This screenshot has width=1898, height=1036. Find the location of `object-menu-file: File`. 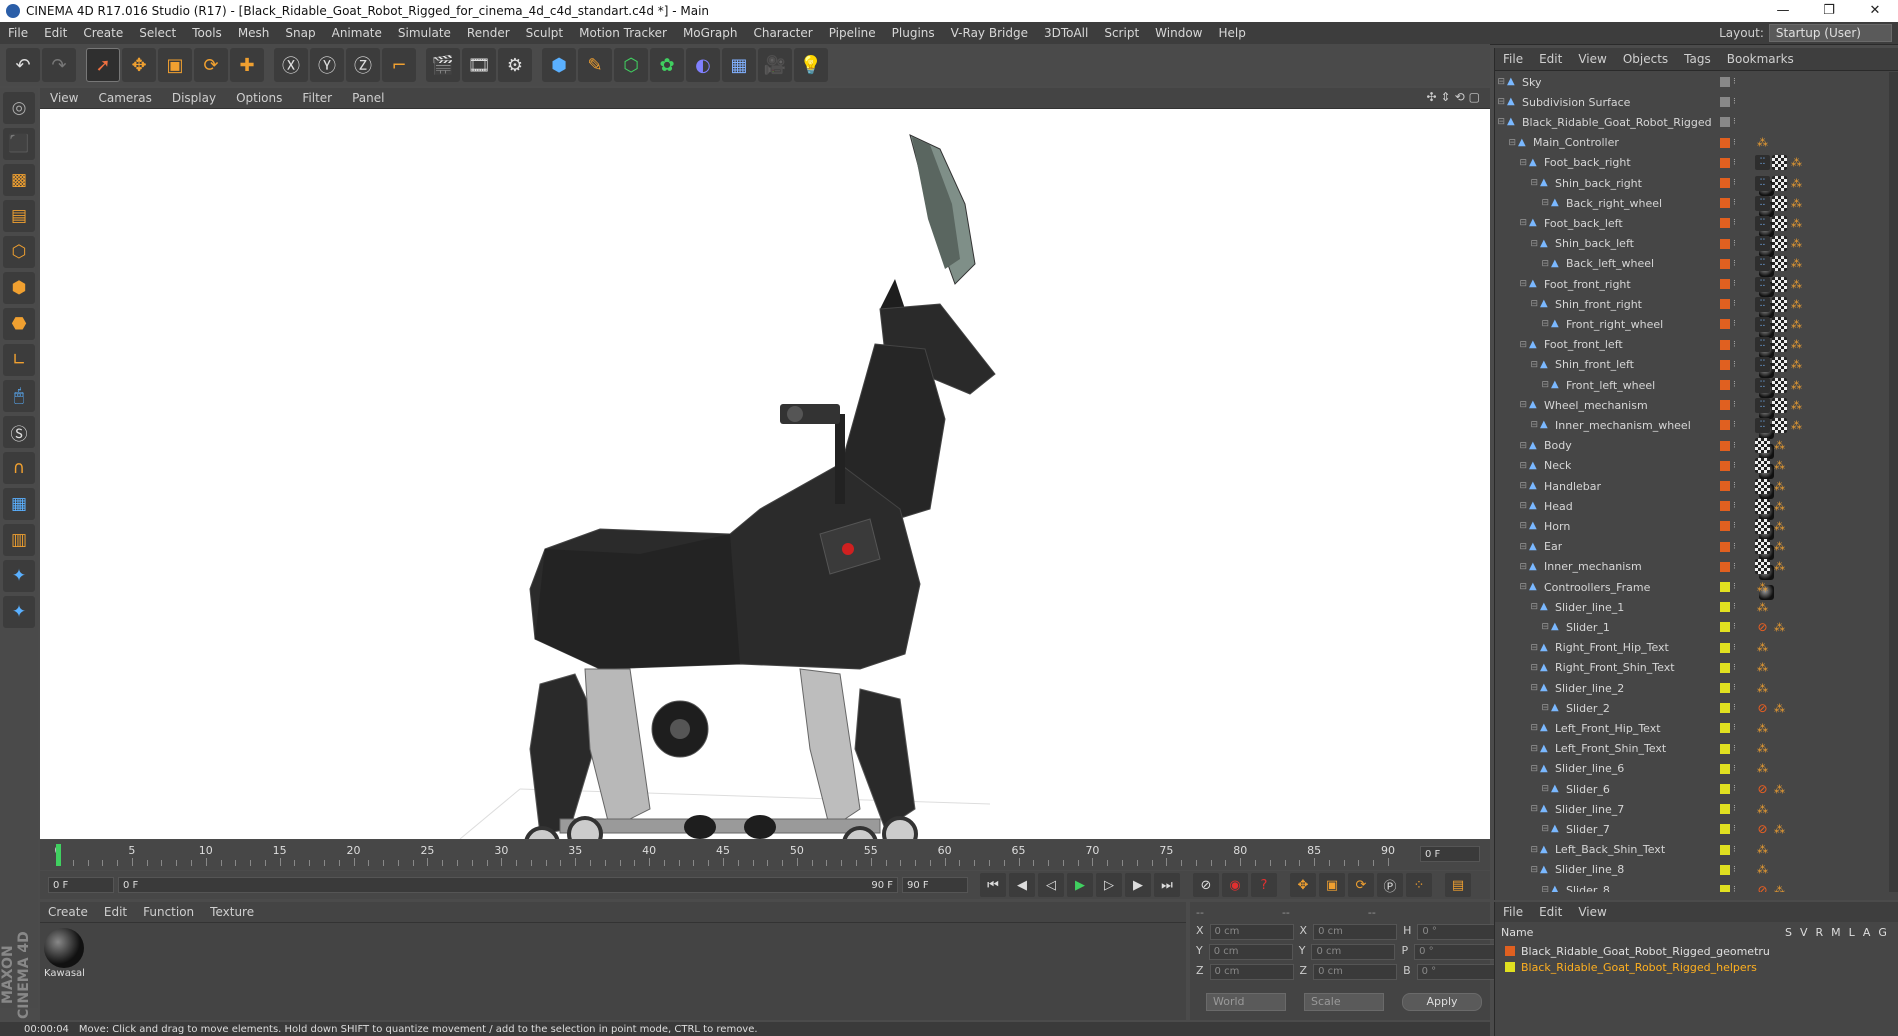

object-menu-file: File is located at coordinates (1513, 59).